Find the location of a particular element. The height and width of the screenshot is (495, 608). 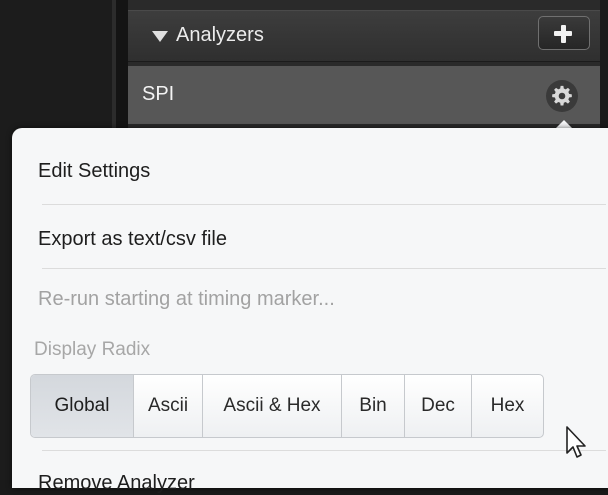

radix-selector: Global Ascii Ascii & Hex Bin Dec Hex is located at coordinates (287, 406).